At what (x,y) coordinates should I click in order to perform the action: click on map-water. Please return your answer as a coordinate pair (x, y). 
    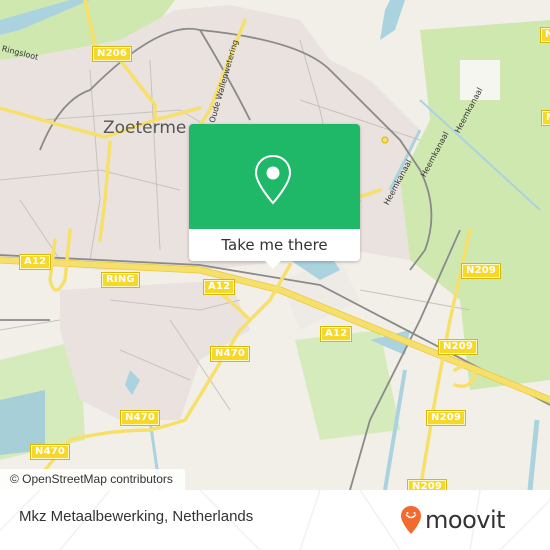
    Looking at the image, I should click on (392, 20).